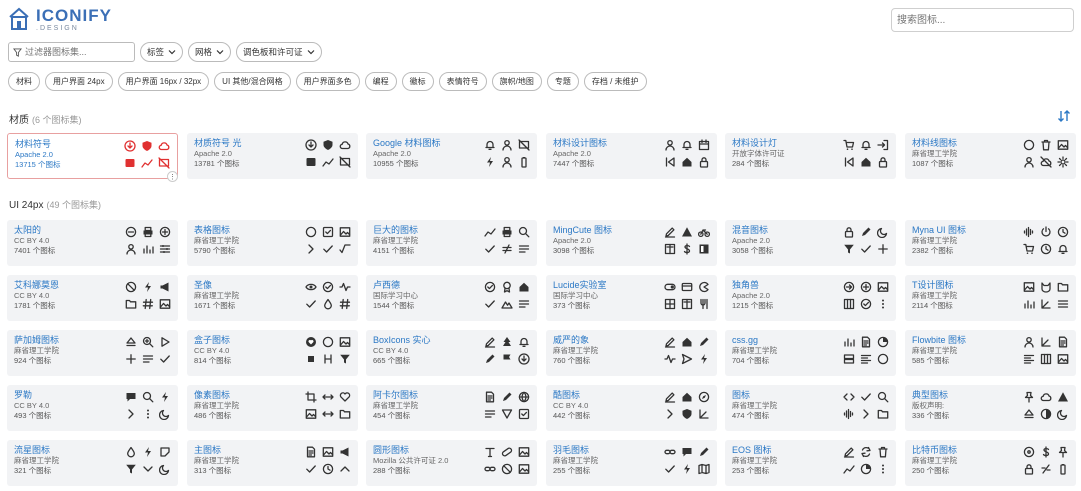 This screenshot has width=1081, height=491. Describe the element at coordinates (704, 249) in the screenshot. I see `layout-icon` at that location.